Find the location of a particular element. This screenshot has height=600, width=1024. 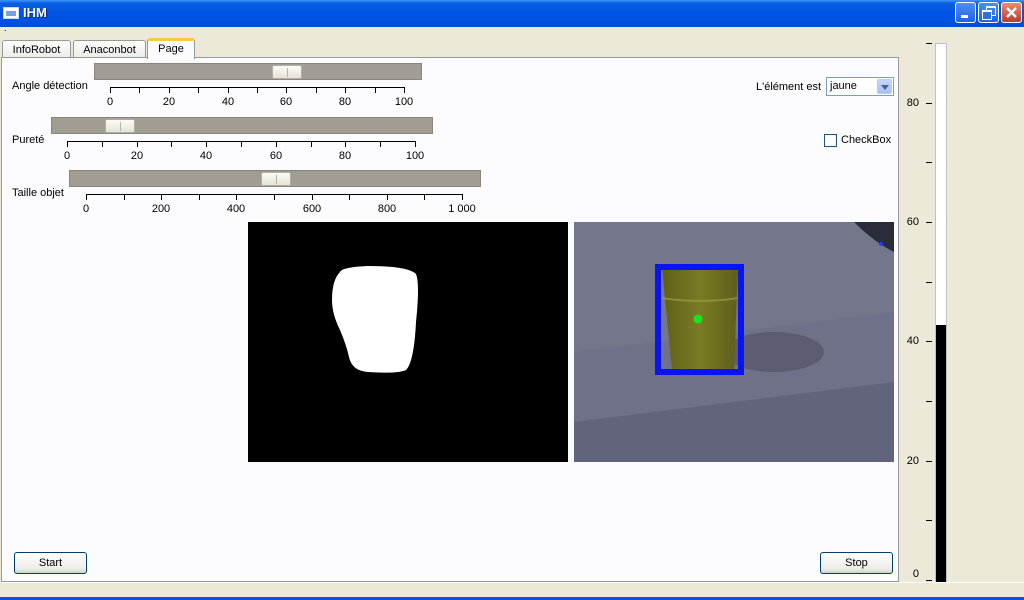

taille-objet-slider is located at coordinates (275, 178).